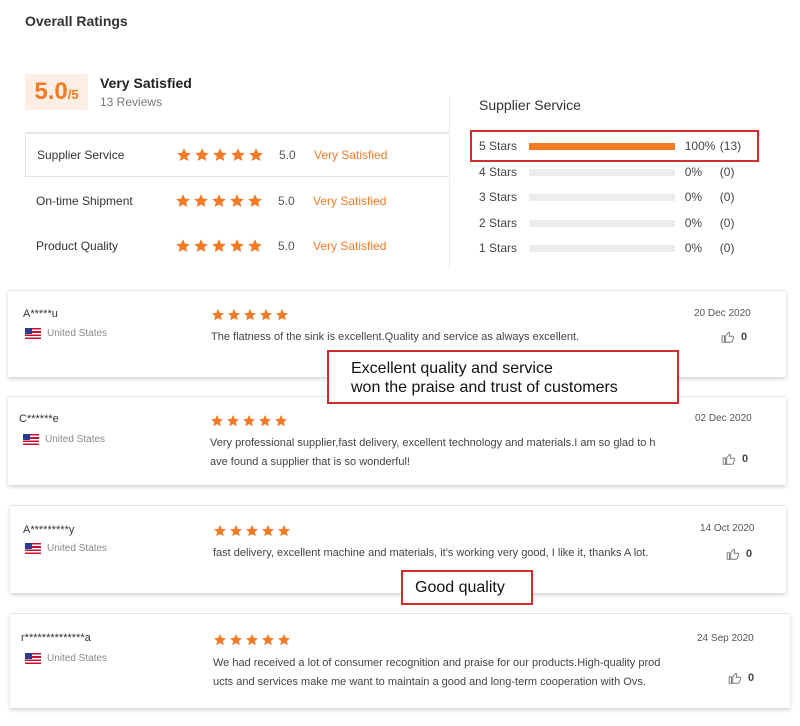  Describe the element at coordinates (498, 223) in the screenshot. I see `distribution-label: 2 Stars` at that location.